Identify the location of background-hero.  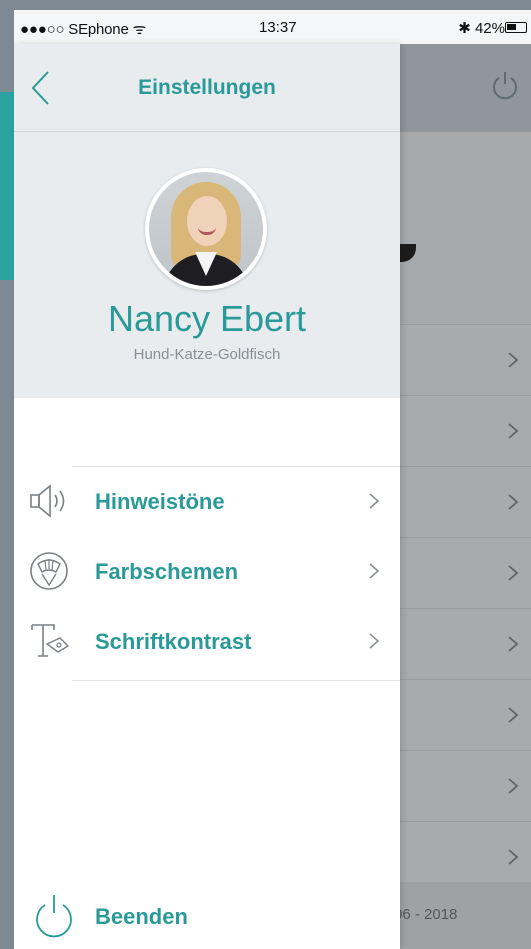
(465, 228).